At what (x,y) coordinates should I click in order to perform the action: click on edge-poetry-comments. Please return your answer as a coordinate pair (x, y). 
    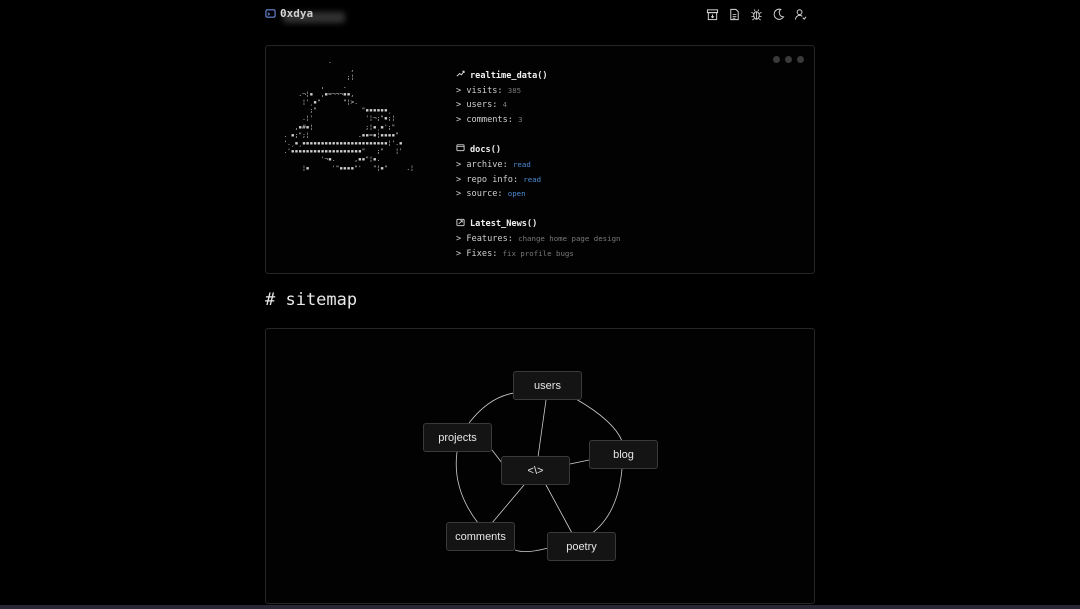
    Looking at the image, I should click on (531, 549).